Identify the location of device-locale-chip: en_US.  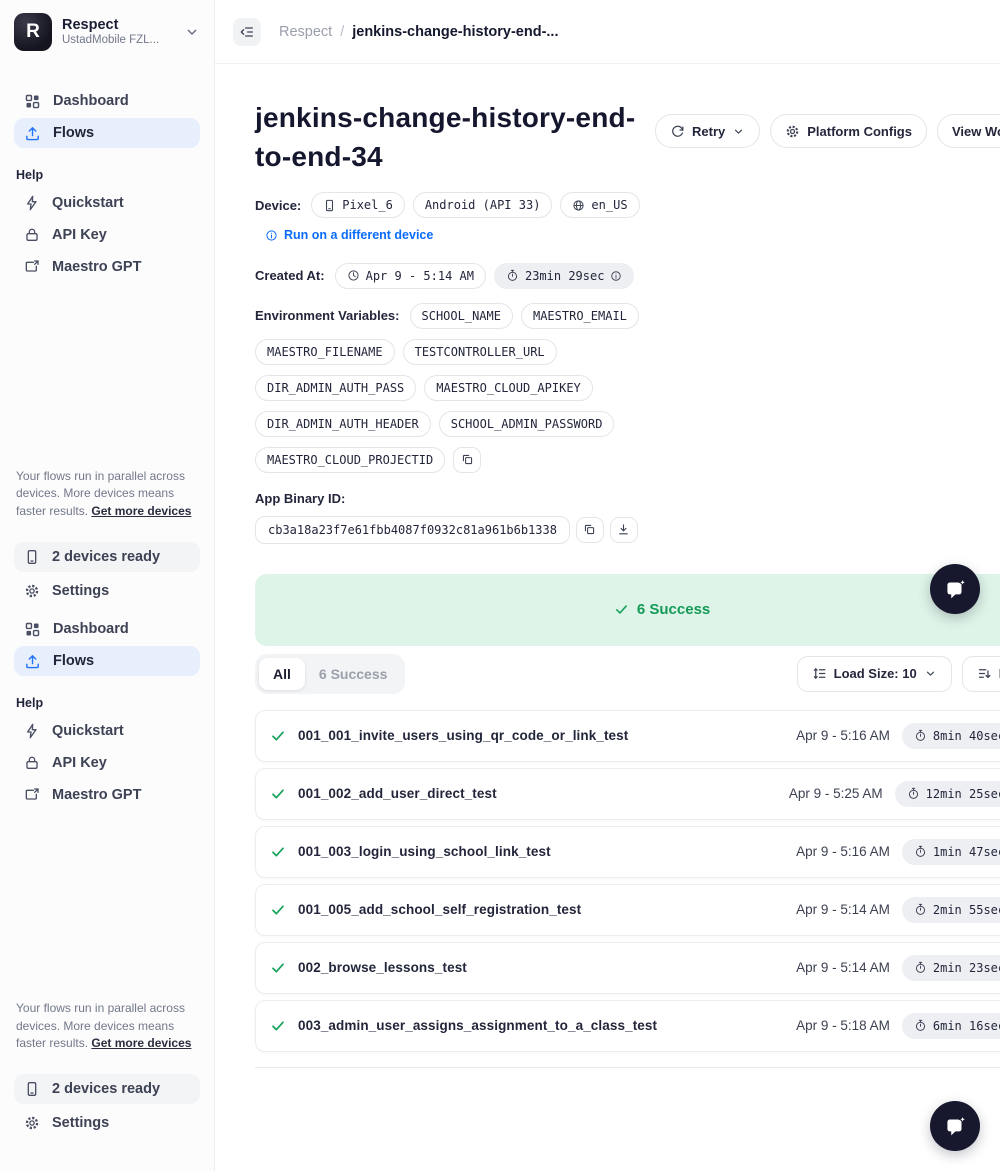
(600, 205).